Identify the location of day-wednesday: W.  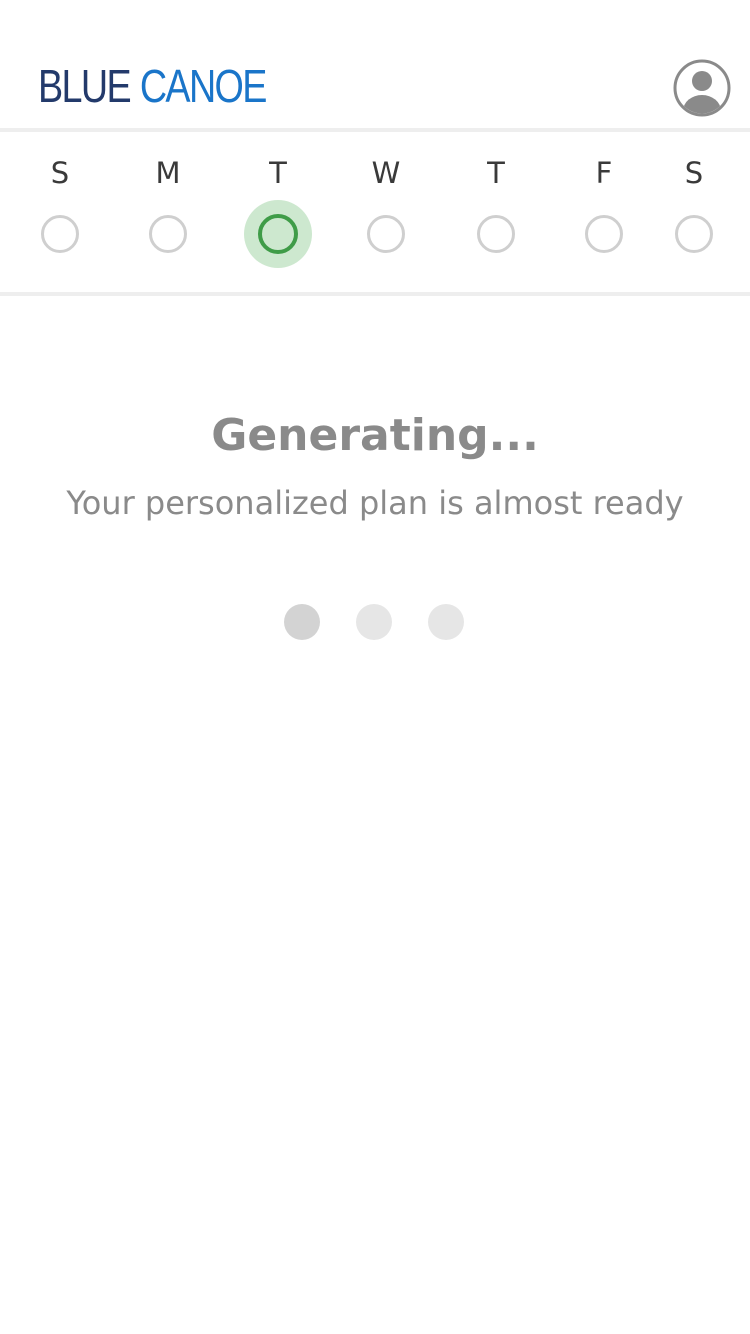
(386, 202).